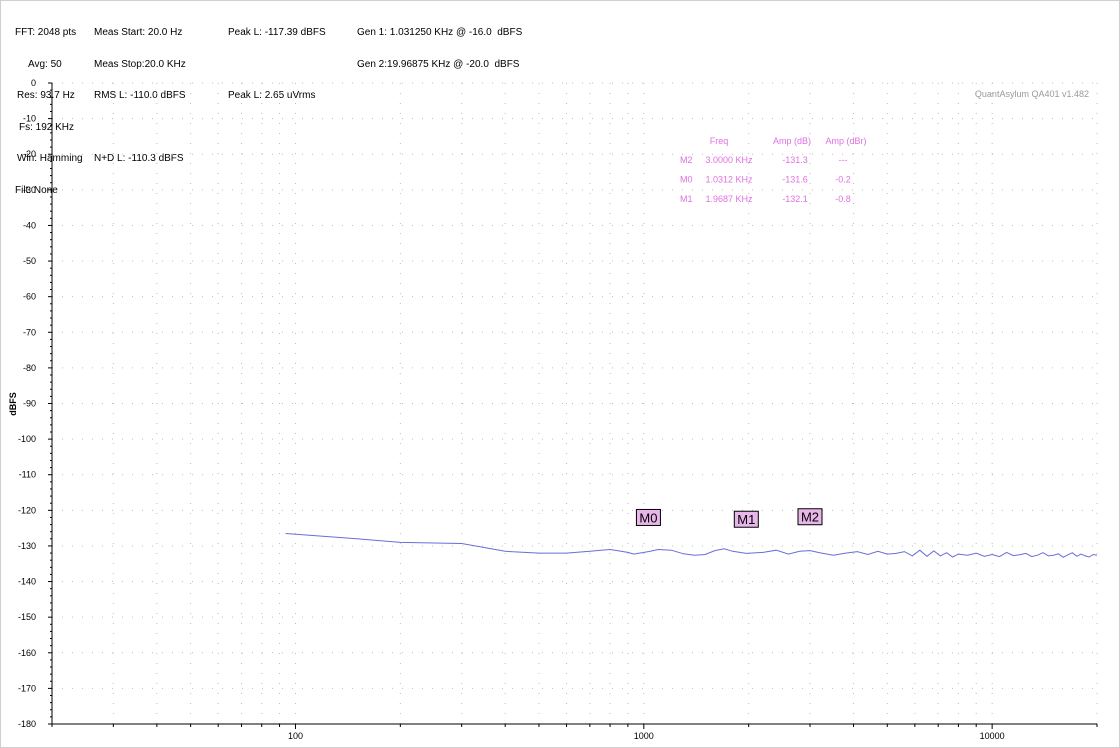 The width and height of the screenshot is (1120, 748). Describe the element at coordinates (29, 119) in the screenshot. I see `y-tick-label: -10` at that location.